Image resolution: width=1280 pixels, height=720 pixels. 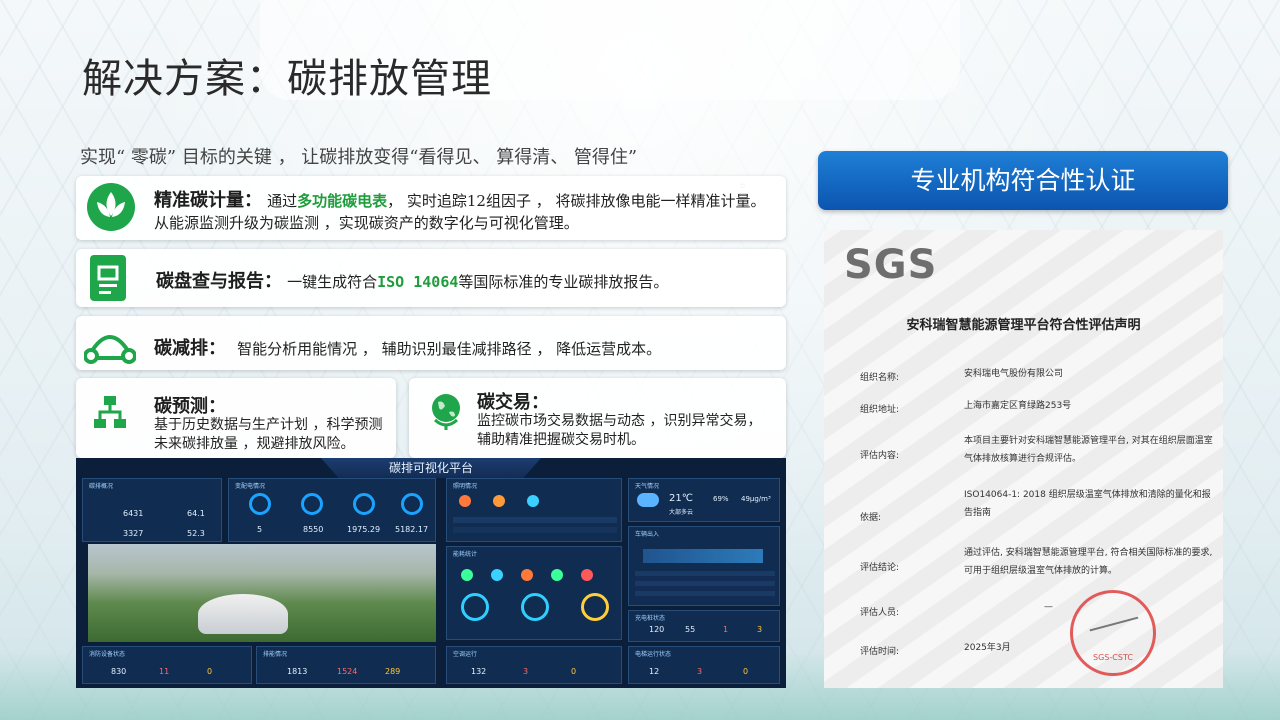 I want to click on card-carbon-report: 碳盘查与报告： 一键生成符合ISO 14064等国际标准的专业碳排放报告。, so click(x=431, y=278).